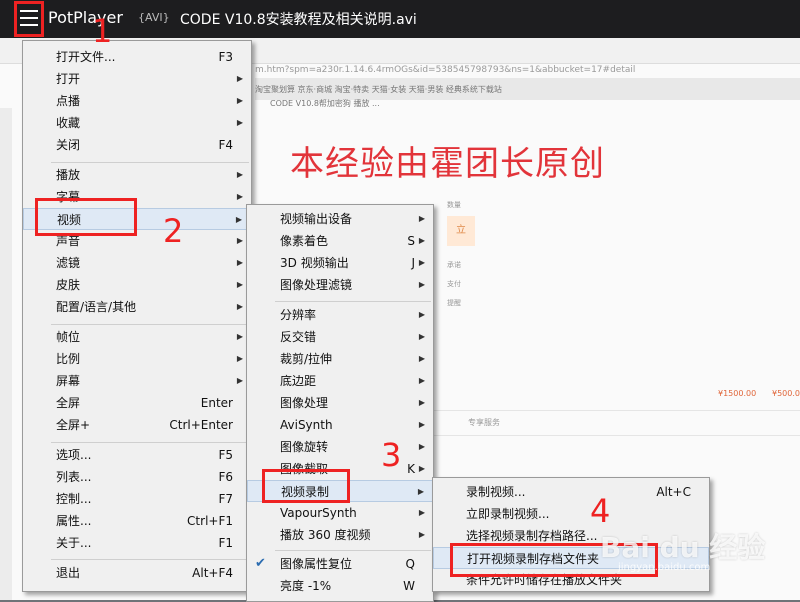 This screenshot has height=602, width=800. Describe the element at coordinates (673, 492) in the screenshot. I see `menu-shortcut: Alt+C` at that location.